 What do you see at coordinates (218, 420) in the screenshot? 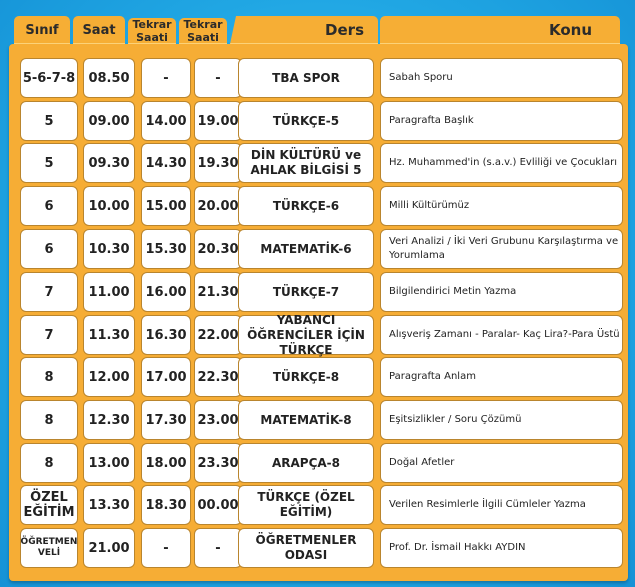
I see `cell-tekrar-2: 23.00` at bounding box center [218, 420].